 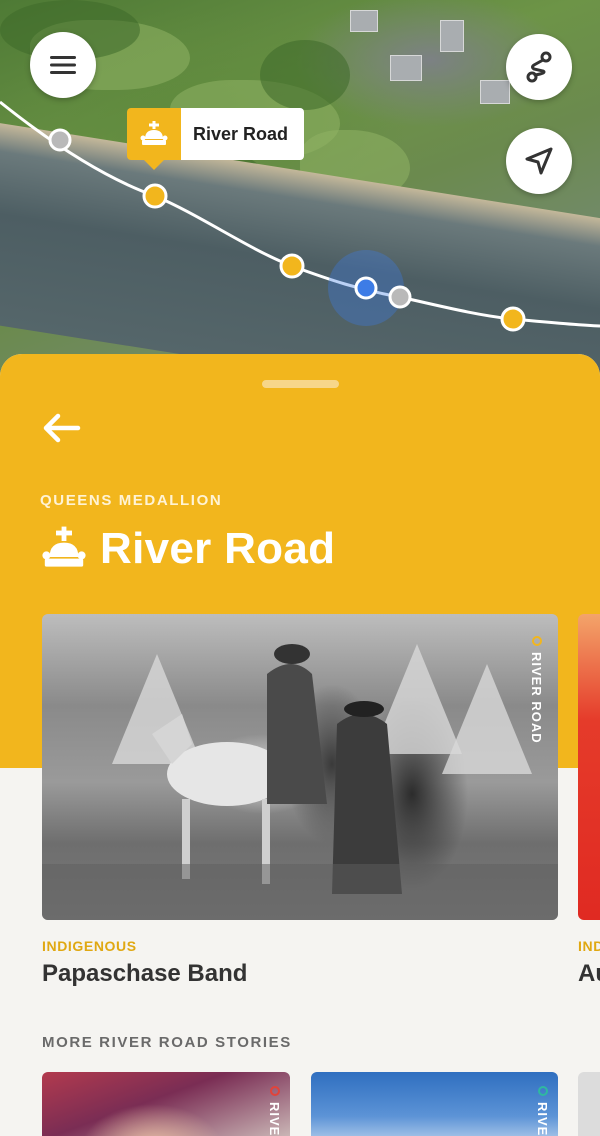 I want to click on story-category: INDIGENOUS, so click(x=89, y=946).